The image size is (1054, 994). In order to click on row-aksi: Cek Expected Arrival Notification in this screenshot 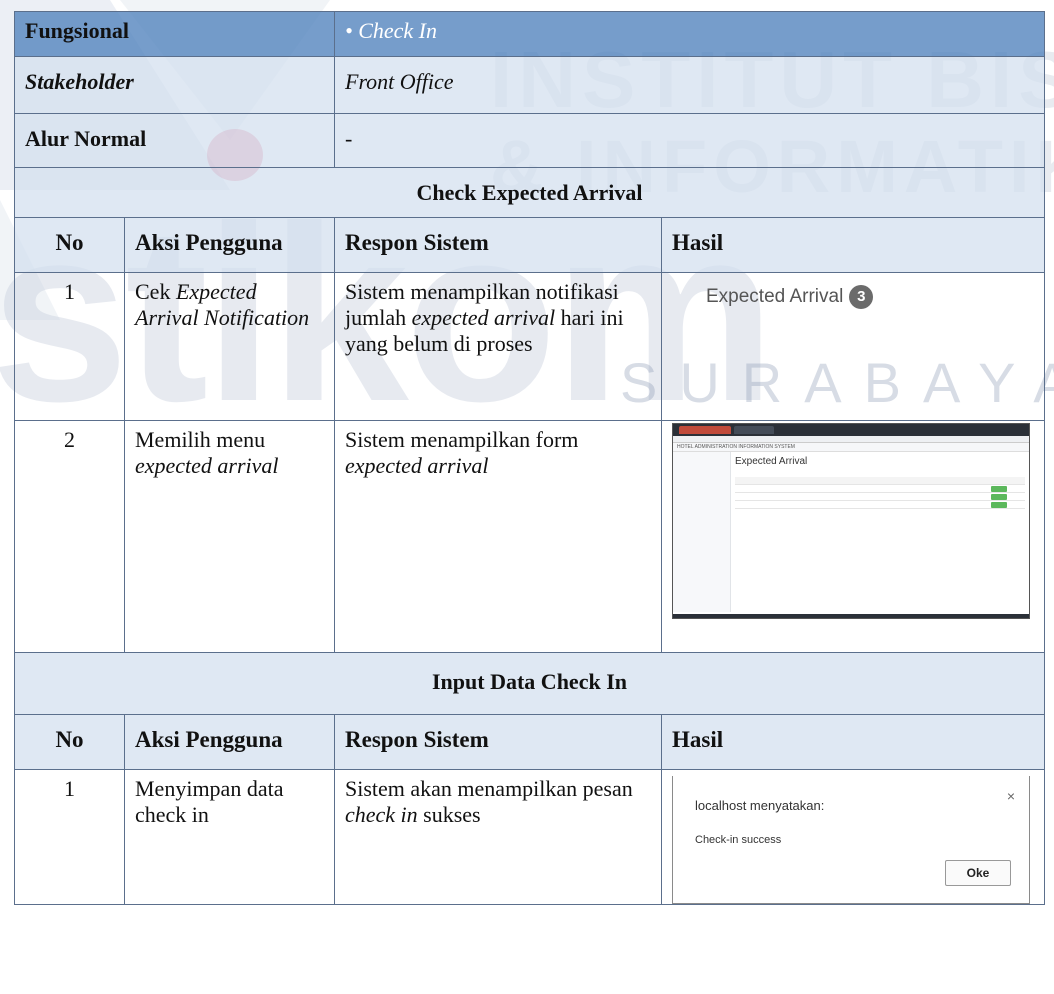, I will do `click(229, 346)`.